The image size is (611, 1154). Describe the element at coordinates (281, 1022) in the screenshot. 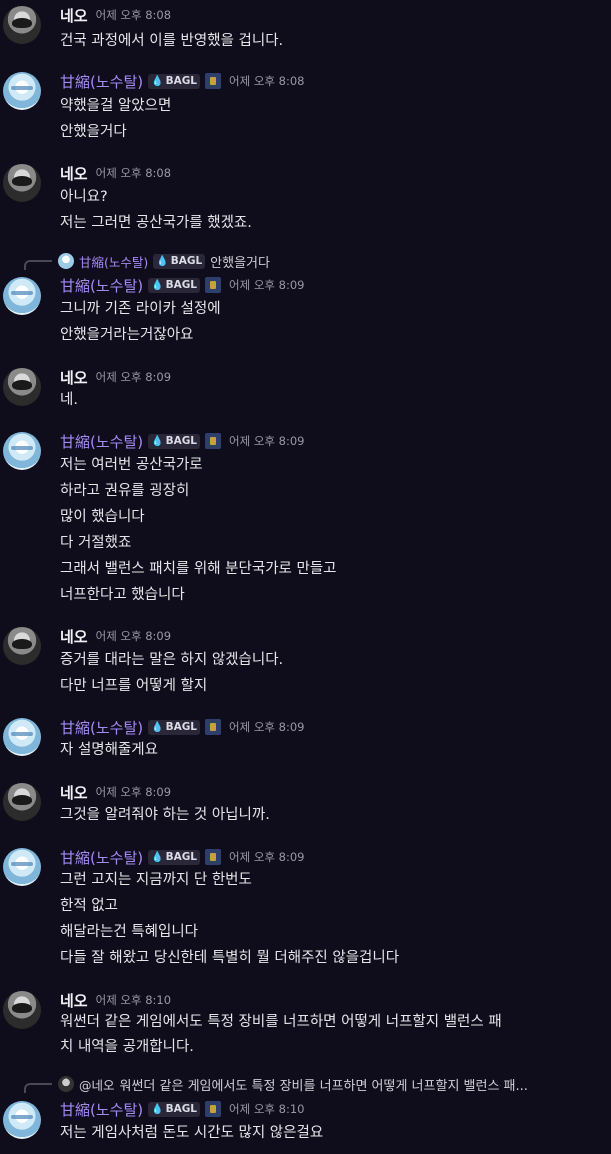

I see `message-line: 워썬더 같은 게임에서도 특정 장비를 너프하면 어떻게 너프할지 밸런스 패` at that location.